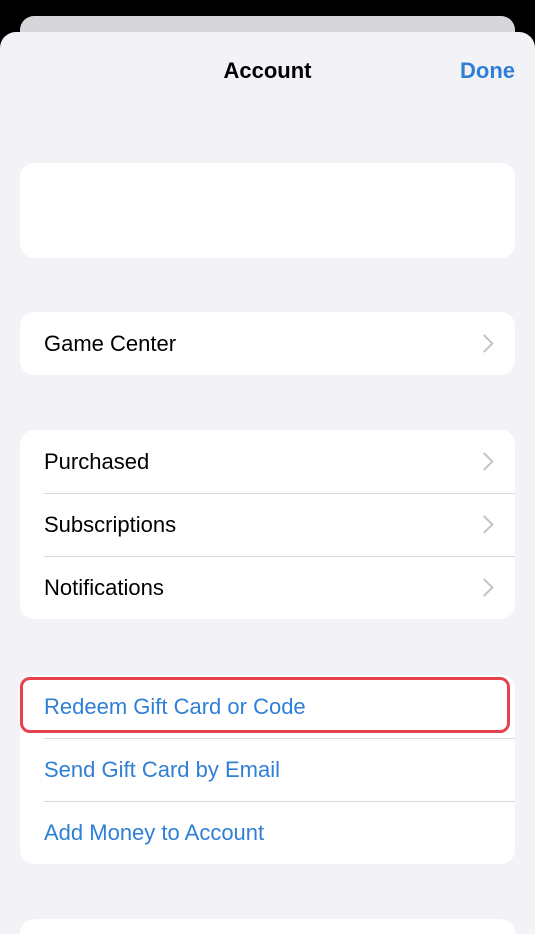 The image size is (535, 934). I want to click on navigation-bar: Account Done, so click(267, 72).